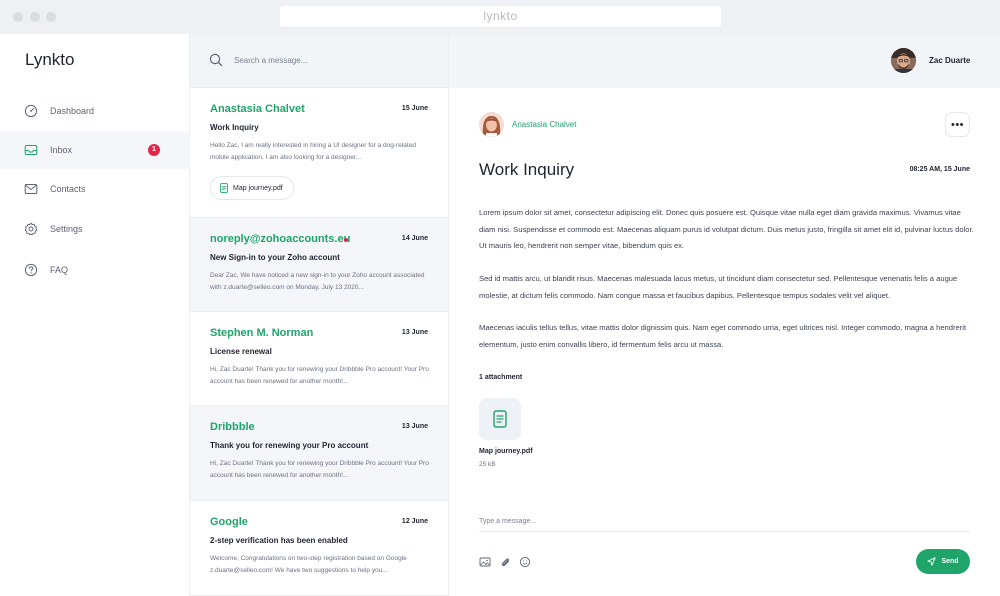 This screenshot has height=596, width=1000. What do you see at coordinates (414, 521) in the screenshot?
I see `message-date: 12 June` at bounding box center [414, 521].